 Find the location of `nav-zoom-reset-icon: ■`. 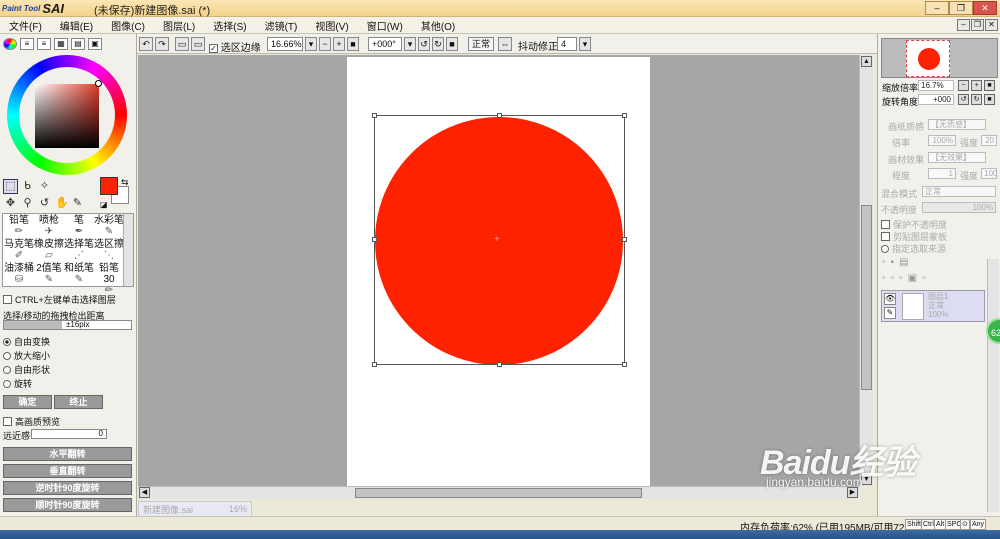

nav-zoom-reset-icon: ■ is located at coordinates (989, 85).